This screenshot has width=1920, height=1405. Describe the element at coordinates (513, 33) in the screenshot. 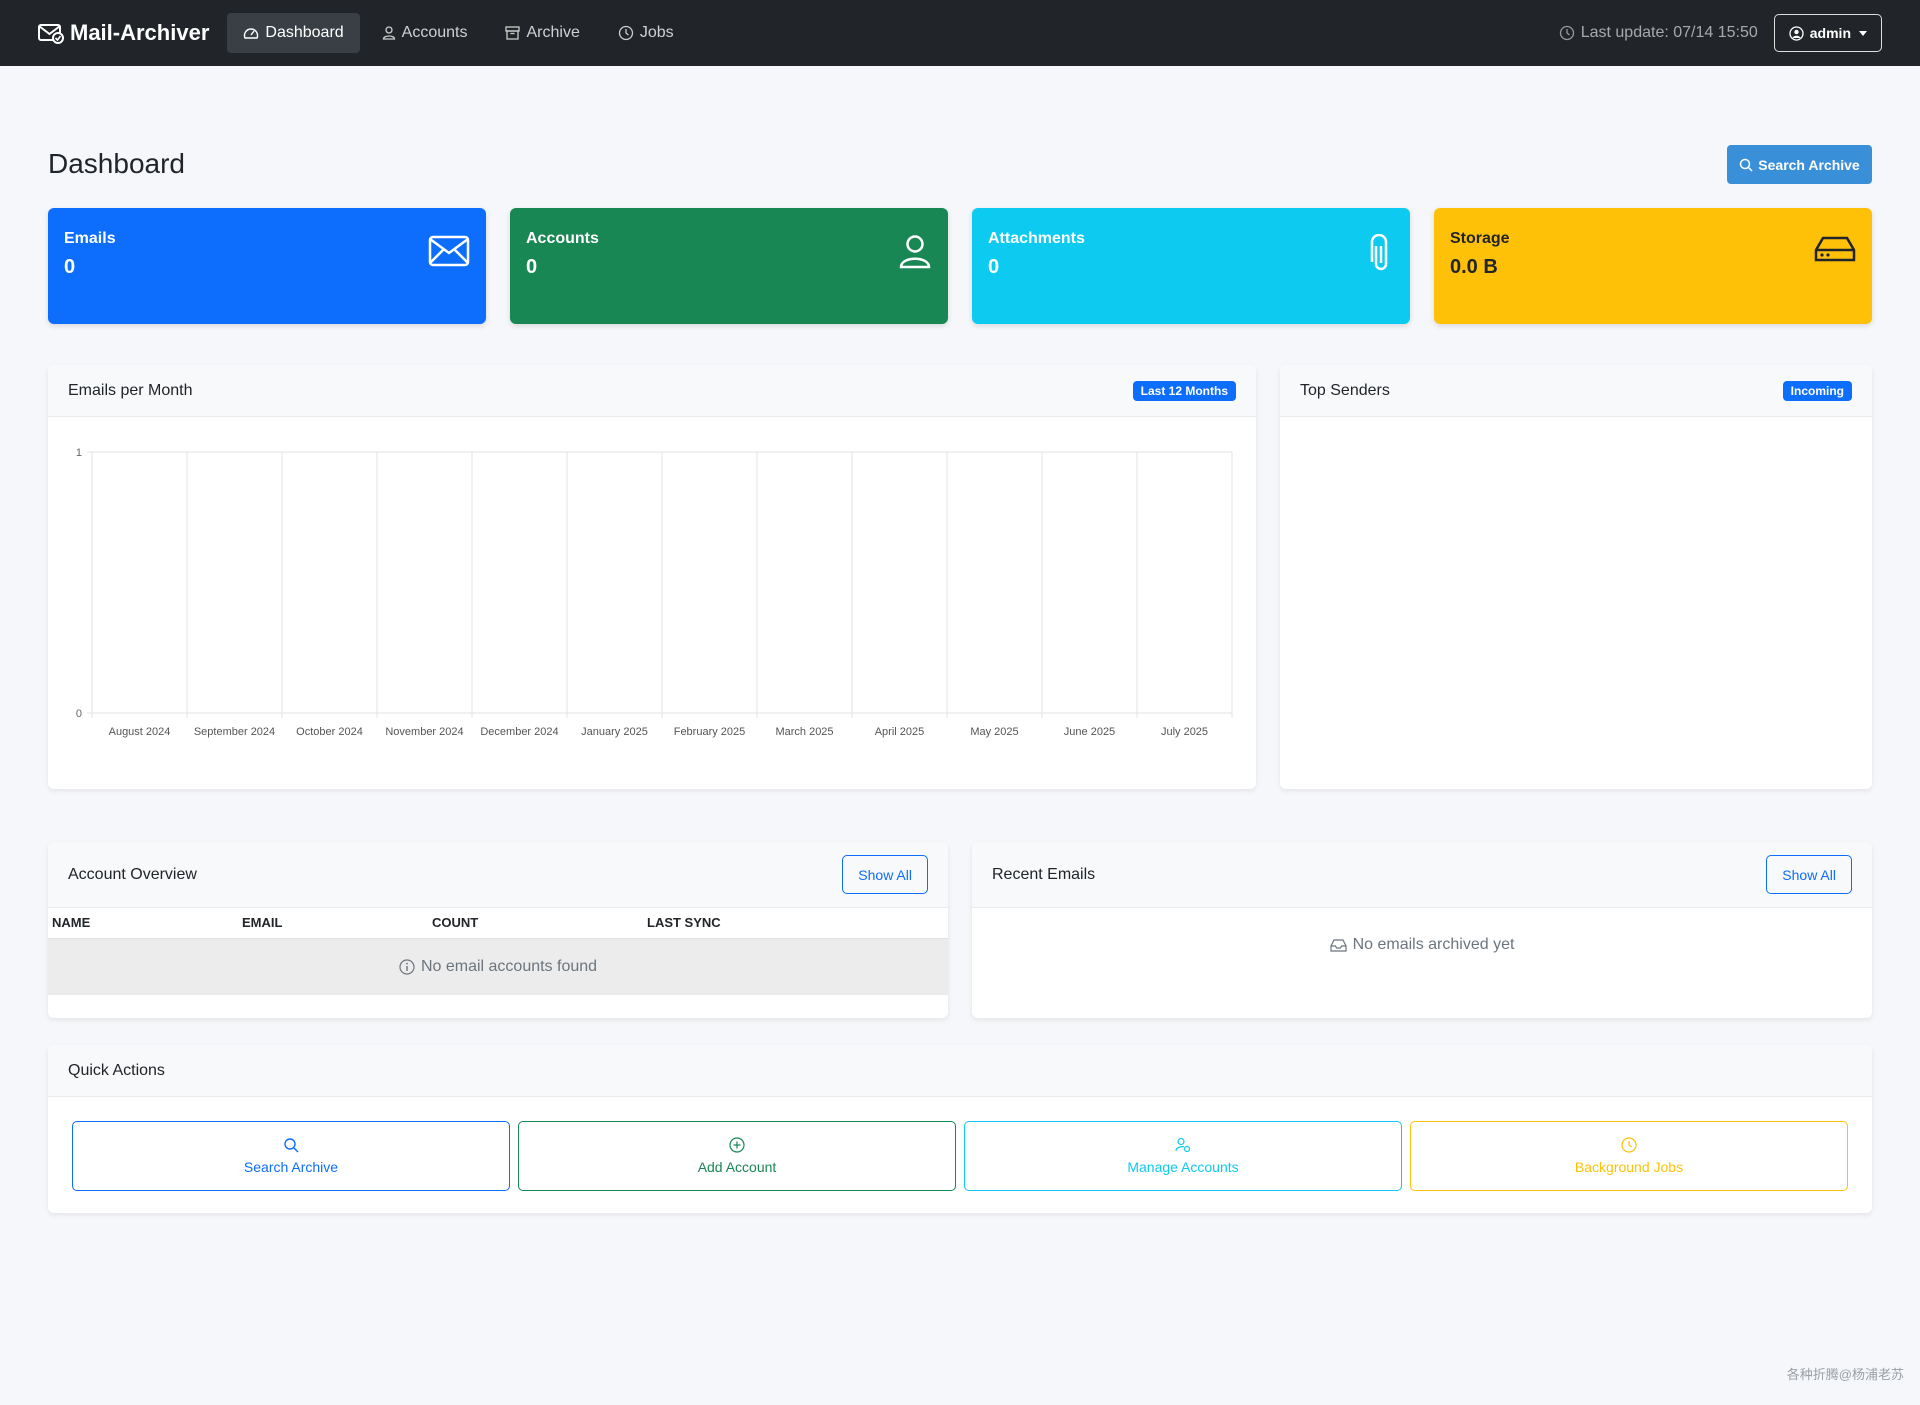

I see `archive-icon` at that location.